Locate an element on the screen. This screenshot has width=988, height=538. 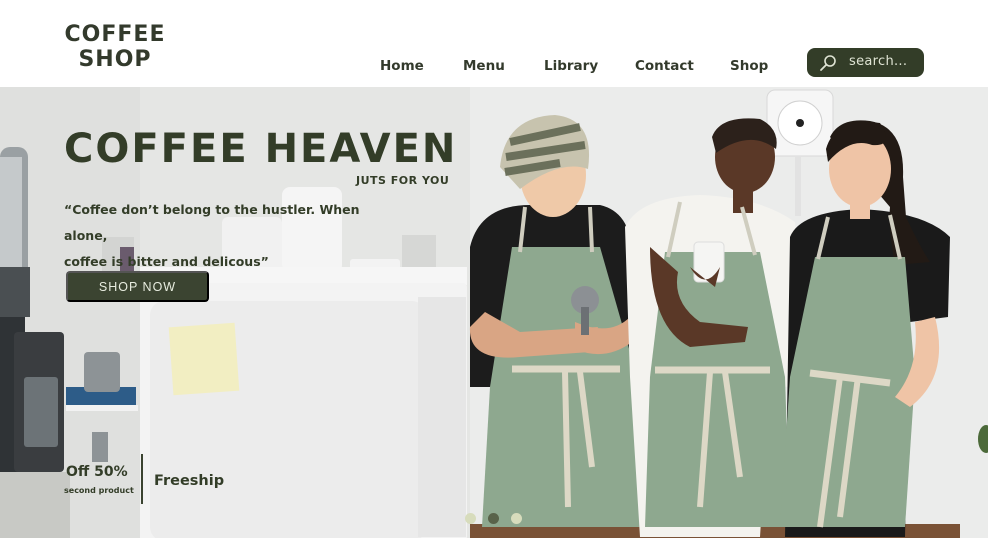
hero-title: COFFEE HEAVEN is located at coordinates (261, 149).